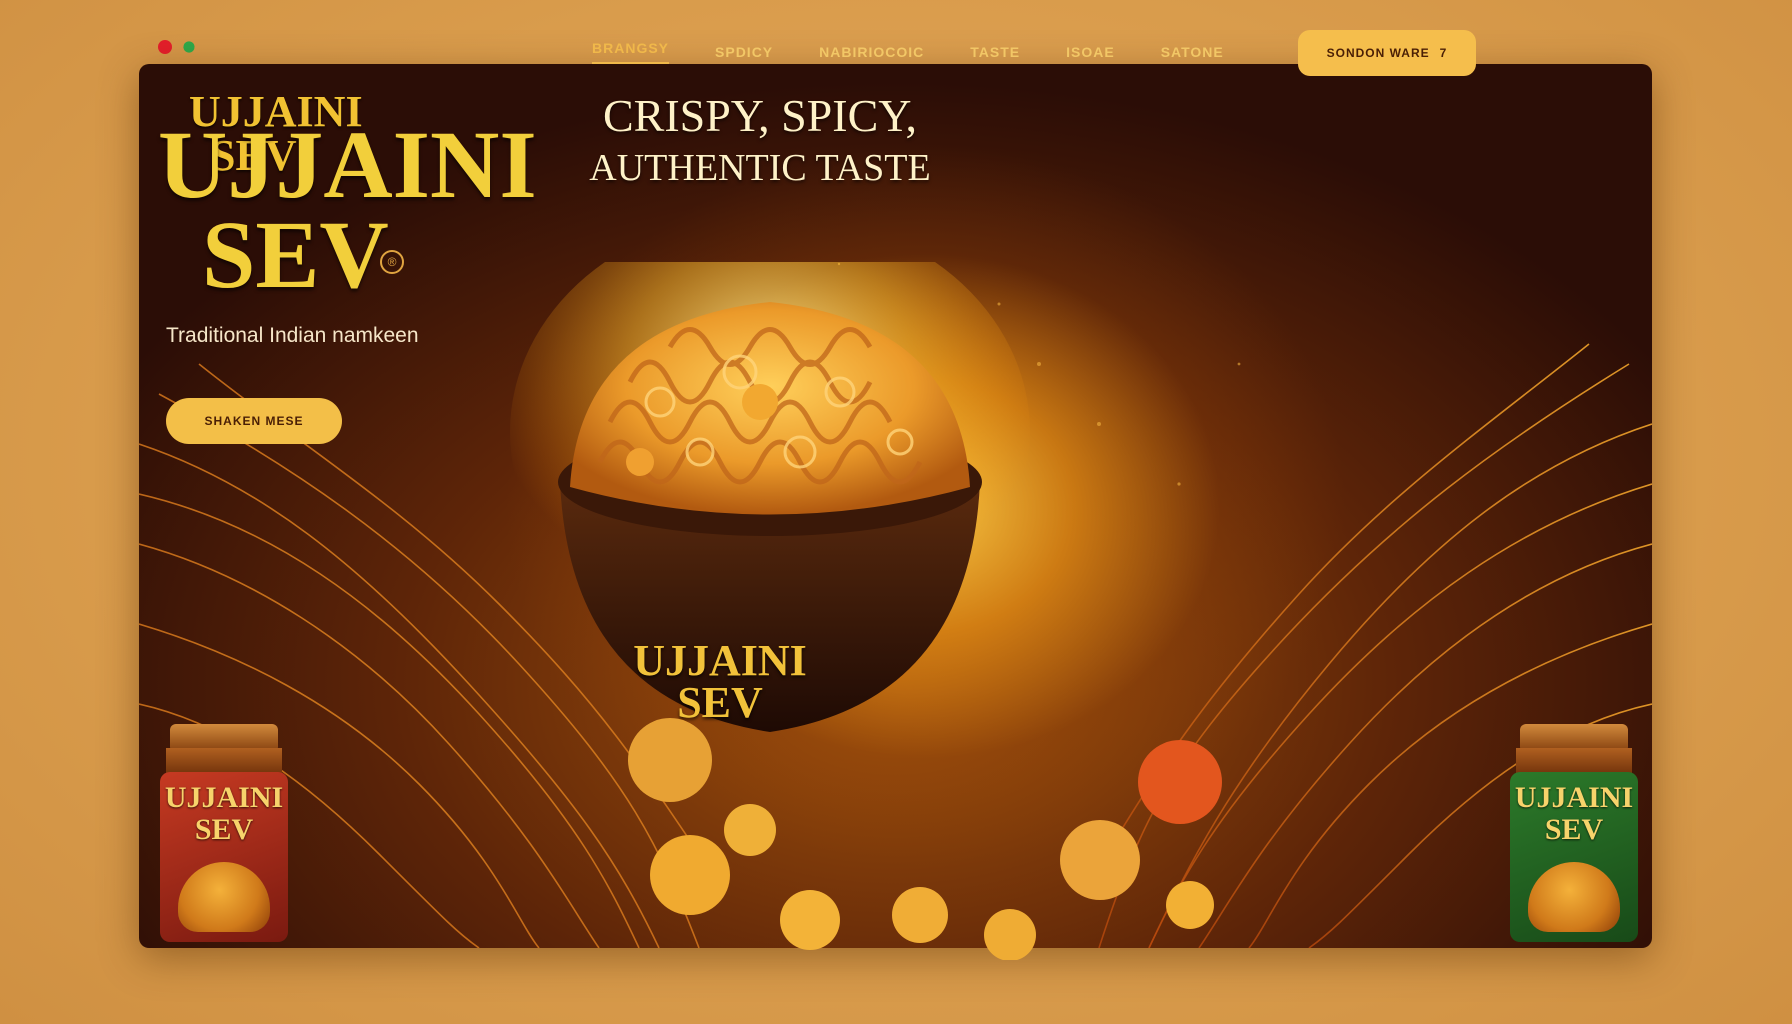 Image resolution: width=1792 pixels, height=1024 pixels. Describe the element at coordinates (392, 262) in the screenshot. I see `registered-mark-icon: ®` at that location.